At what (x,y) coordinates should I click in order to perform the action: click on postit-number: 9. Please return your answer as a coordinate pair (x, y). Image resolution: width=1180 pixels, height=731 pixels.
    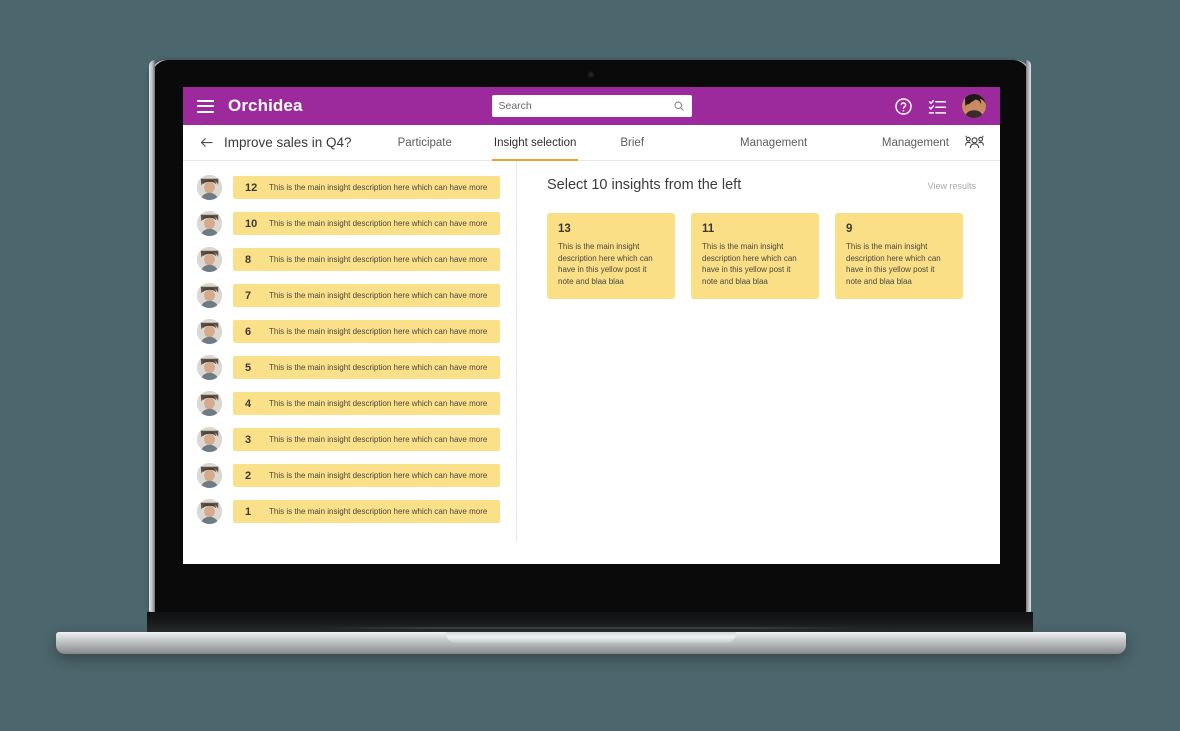
    Looking at the image, I should click on (849, 229).